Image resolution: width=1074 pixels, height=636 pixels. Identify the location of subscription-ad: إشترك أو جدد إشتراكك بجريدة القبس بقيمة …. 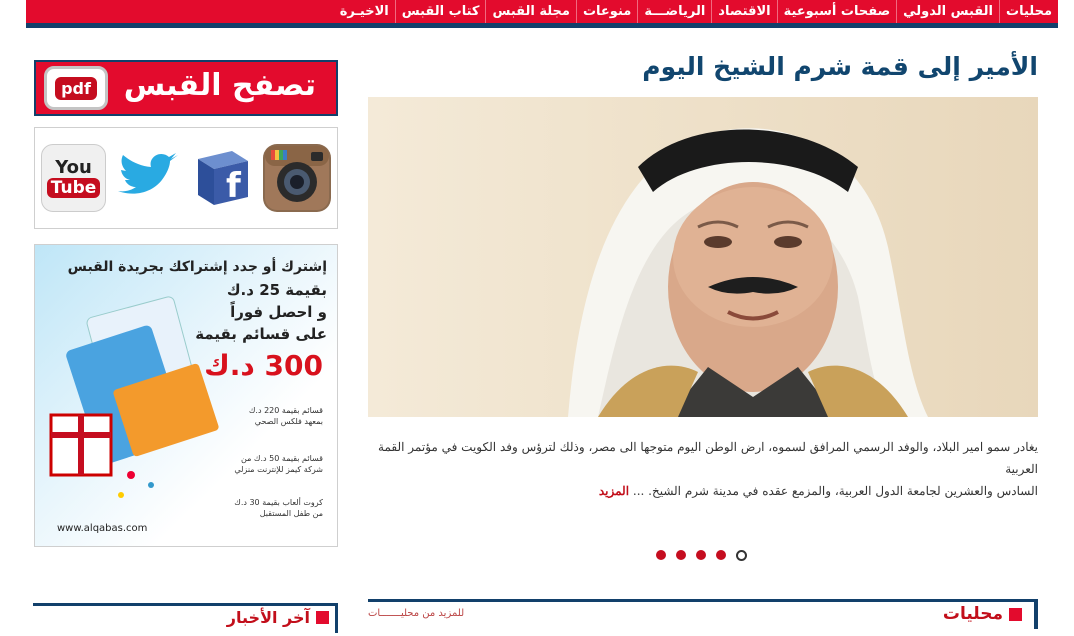
(186, 395).